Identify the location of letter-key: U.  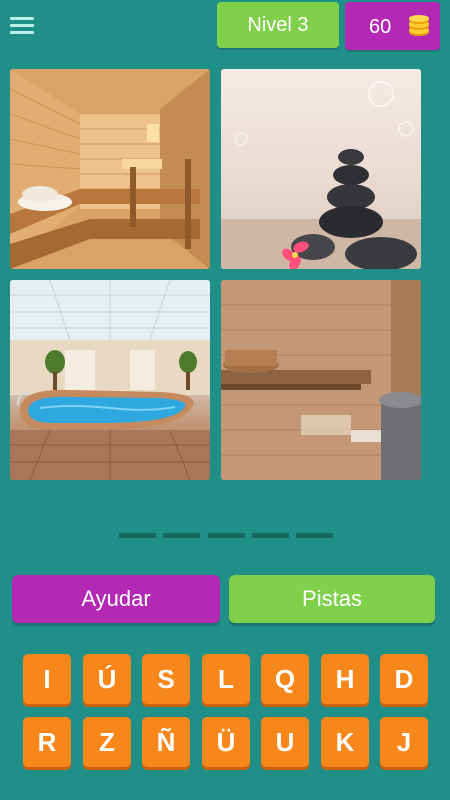
(285, 742).